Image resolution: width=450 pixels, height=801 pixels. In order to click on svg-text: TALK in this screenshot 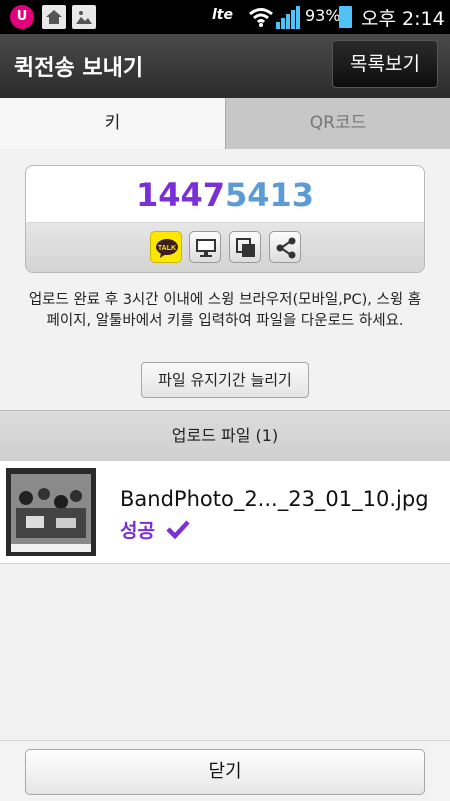, I will do `click(167, 248)`.